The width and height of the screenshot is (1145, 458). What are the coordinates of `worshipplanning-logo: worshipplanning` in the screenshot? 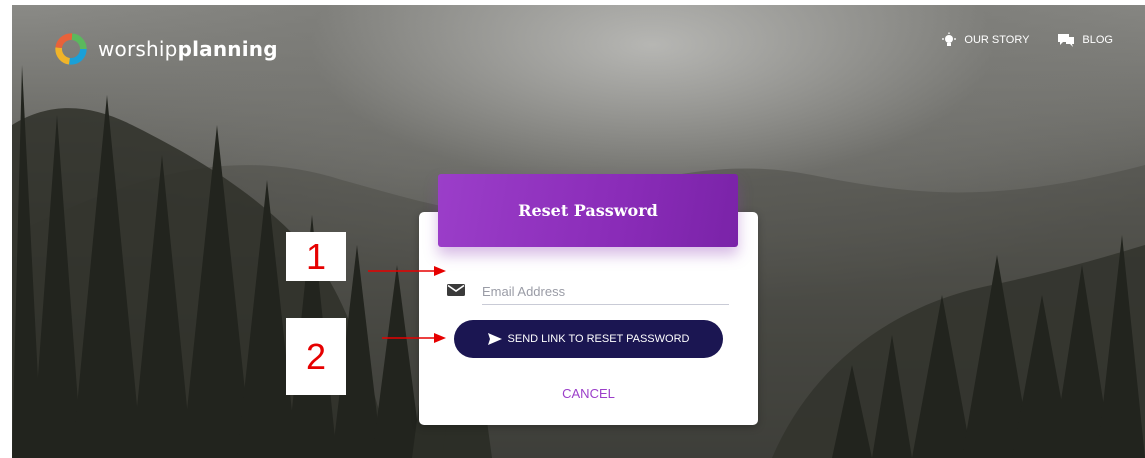 It's located at (165, 49).